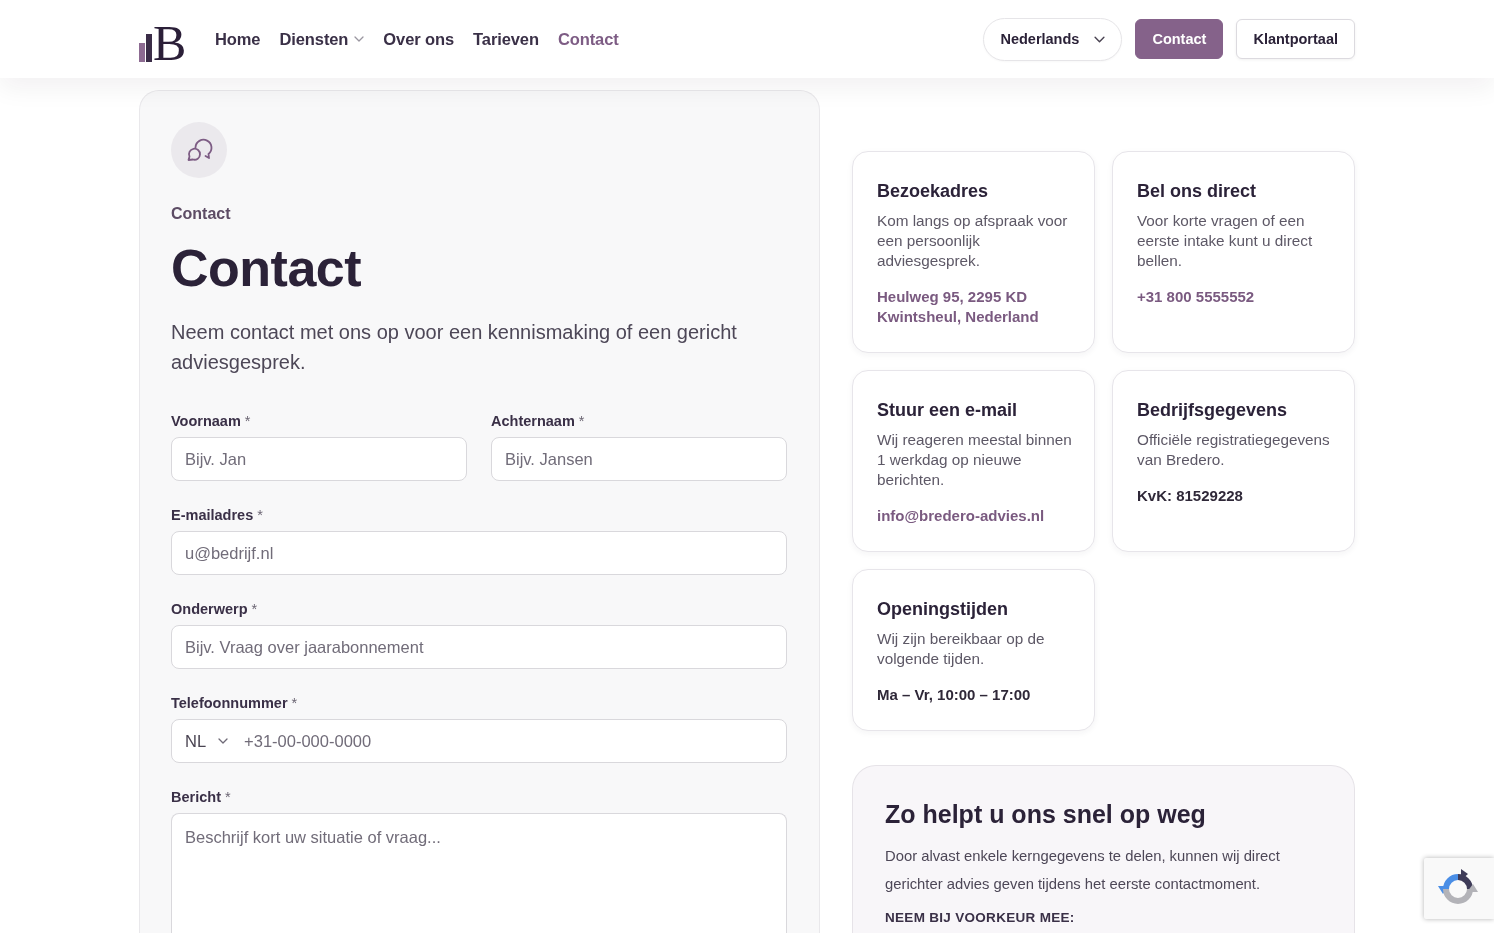  Describe the element at coordinates (1234, 450) in the screenshot. I see `card-description: Officiële registratiegegevens van Bredero.` at that location.